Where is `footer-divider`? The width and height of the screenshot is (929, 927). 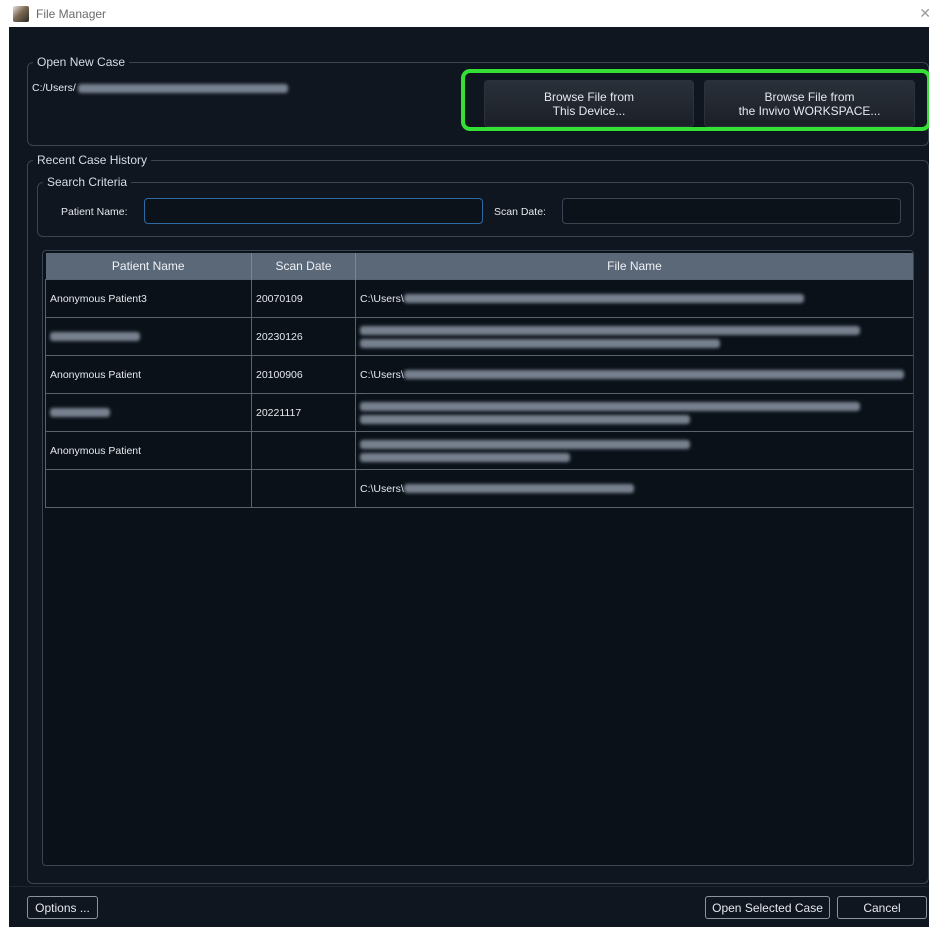
footer-divider is located at coordinates (469, 886).